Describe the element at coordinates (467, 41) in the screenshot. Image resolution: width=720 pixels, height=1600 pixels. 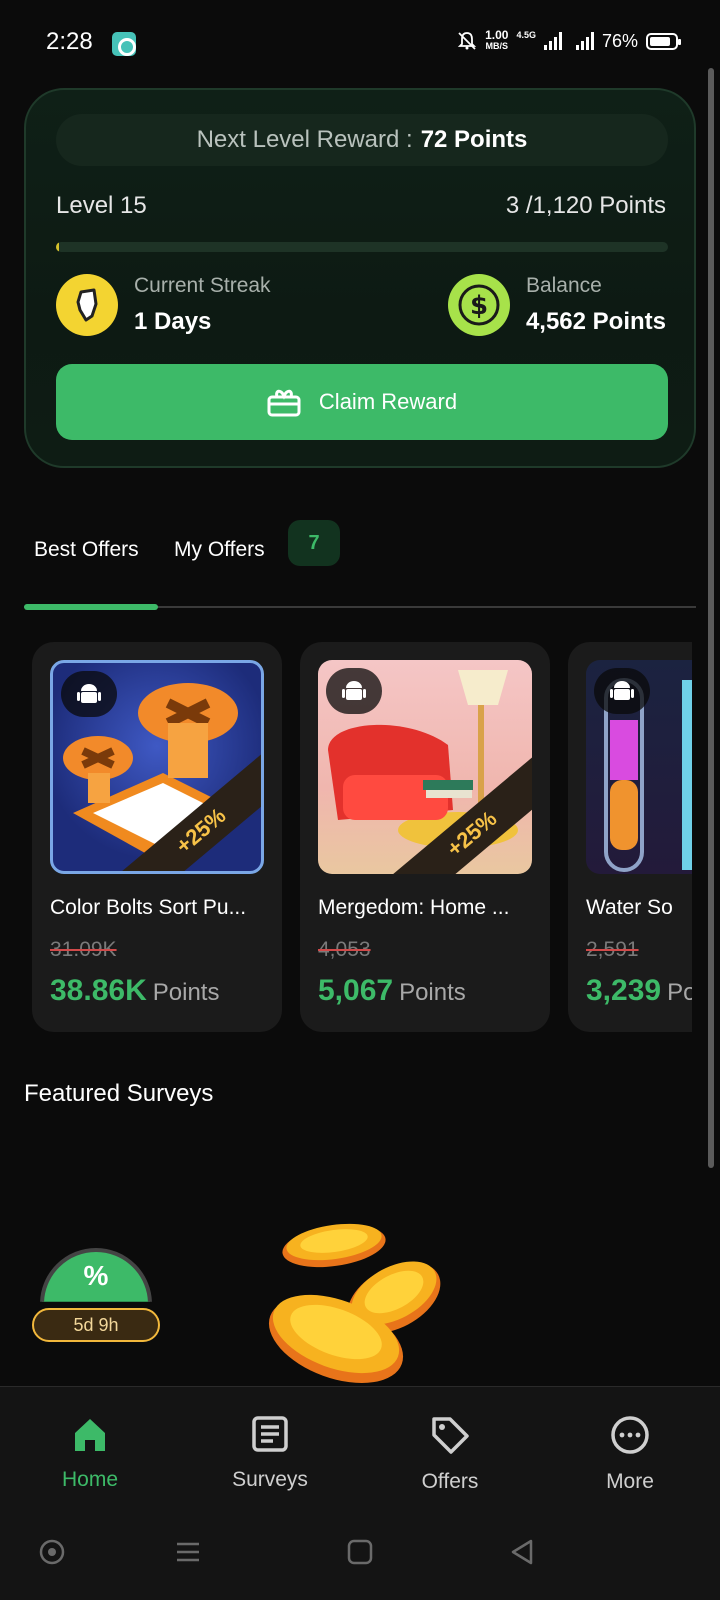
I see `mute-bell-icon` at that location.